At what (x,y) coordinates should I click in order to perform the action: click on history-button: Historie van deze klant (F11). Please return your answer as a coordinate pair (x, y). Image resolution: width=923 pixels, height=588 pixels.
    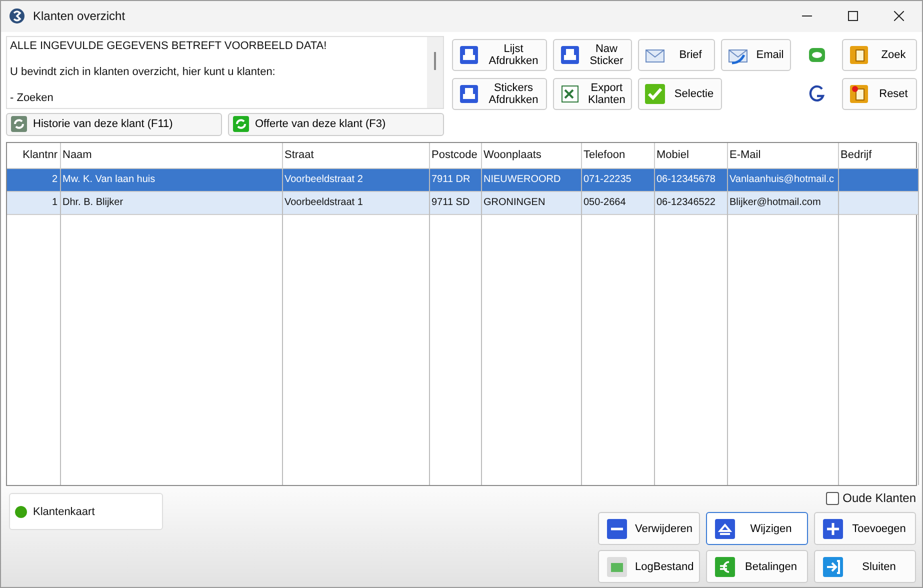
    Looking at the image, I should click on (114, 124).